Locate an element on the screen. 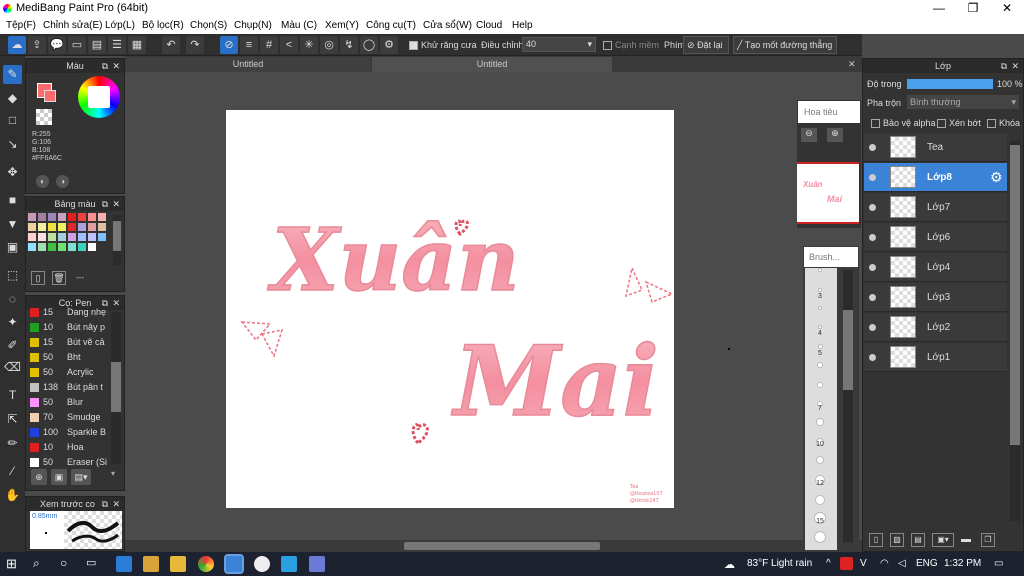 The image size is (1024, 576). eyedropper-small-icon: ◑ is located at coordinates (62, 181).